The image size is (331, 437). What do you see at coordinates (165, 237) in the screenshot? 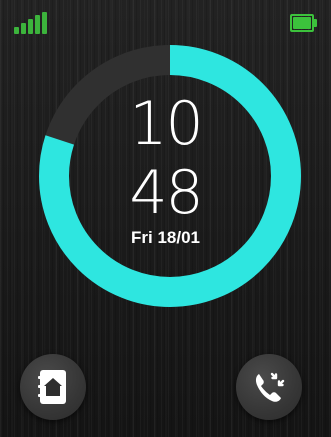
I see `clock-date: Fri 18/01` at bounding box center [165, 237].